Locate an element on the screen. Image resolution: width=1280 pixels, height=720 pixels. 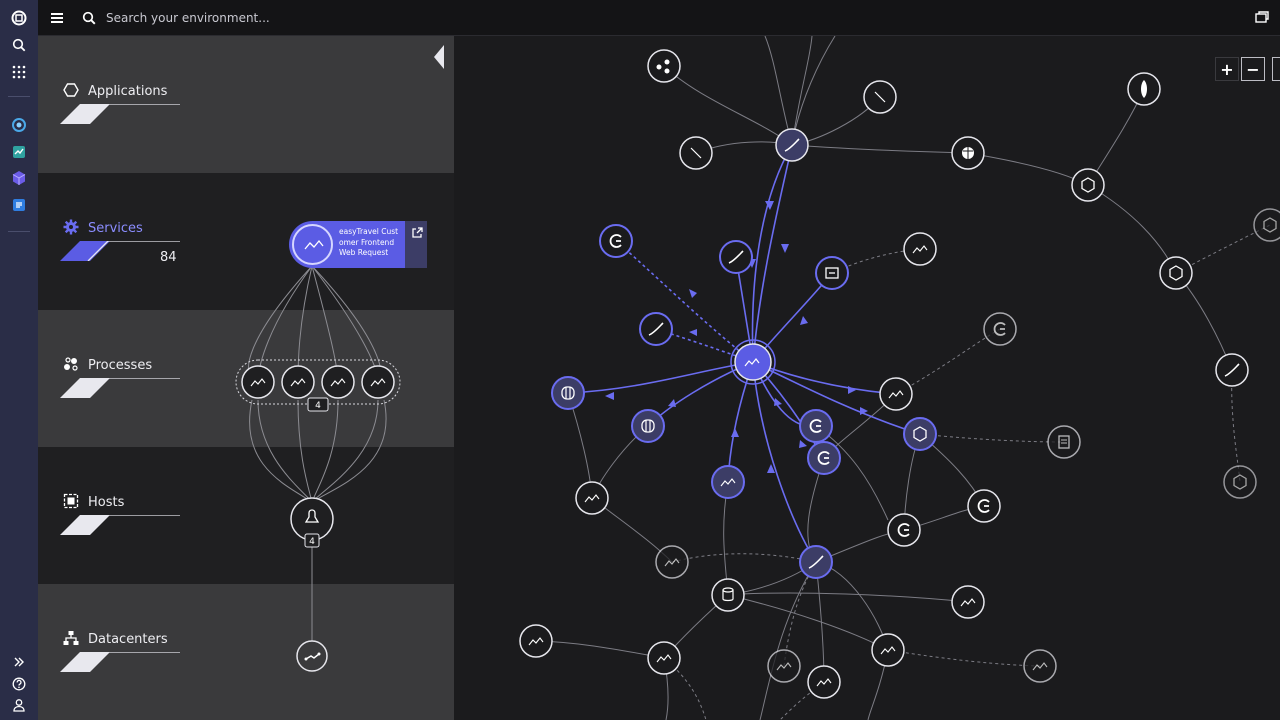
zoom-in-button: + is located at coordinates (1227, 69).